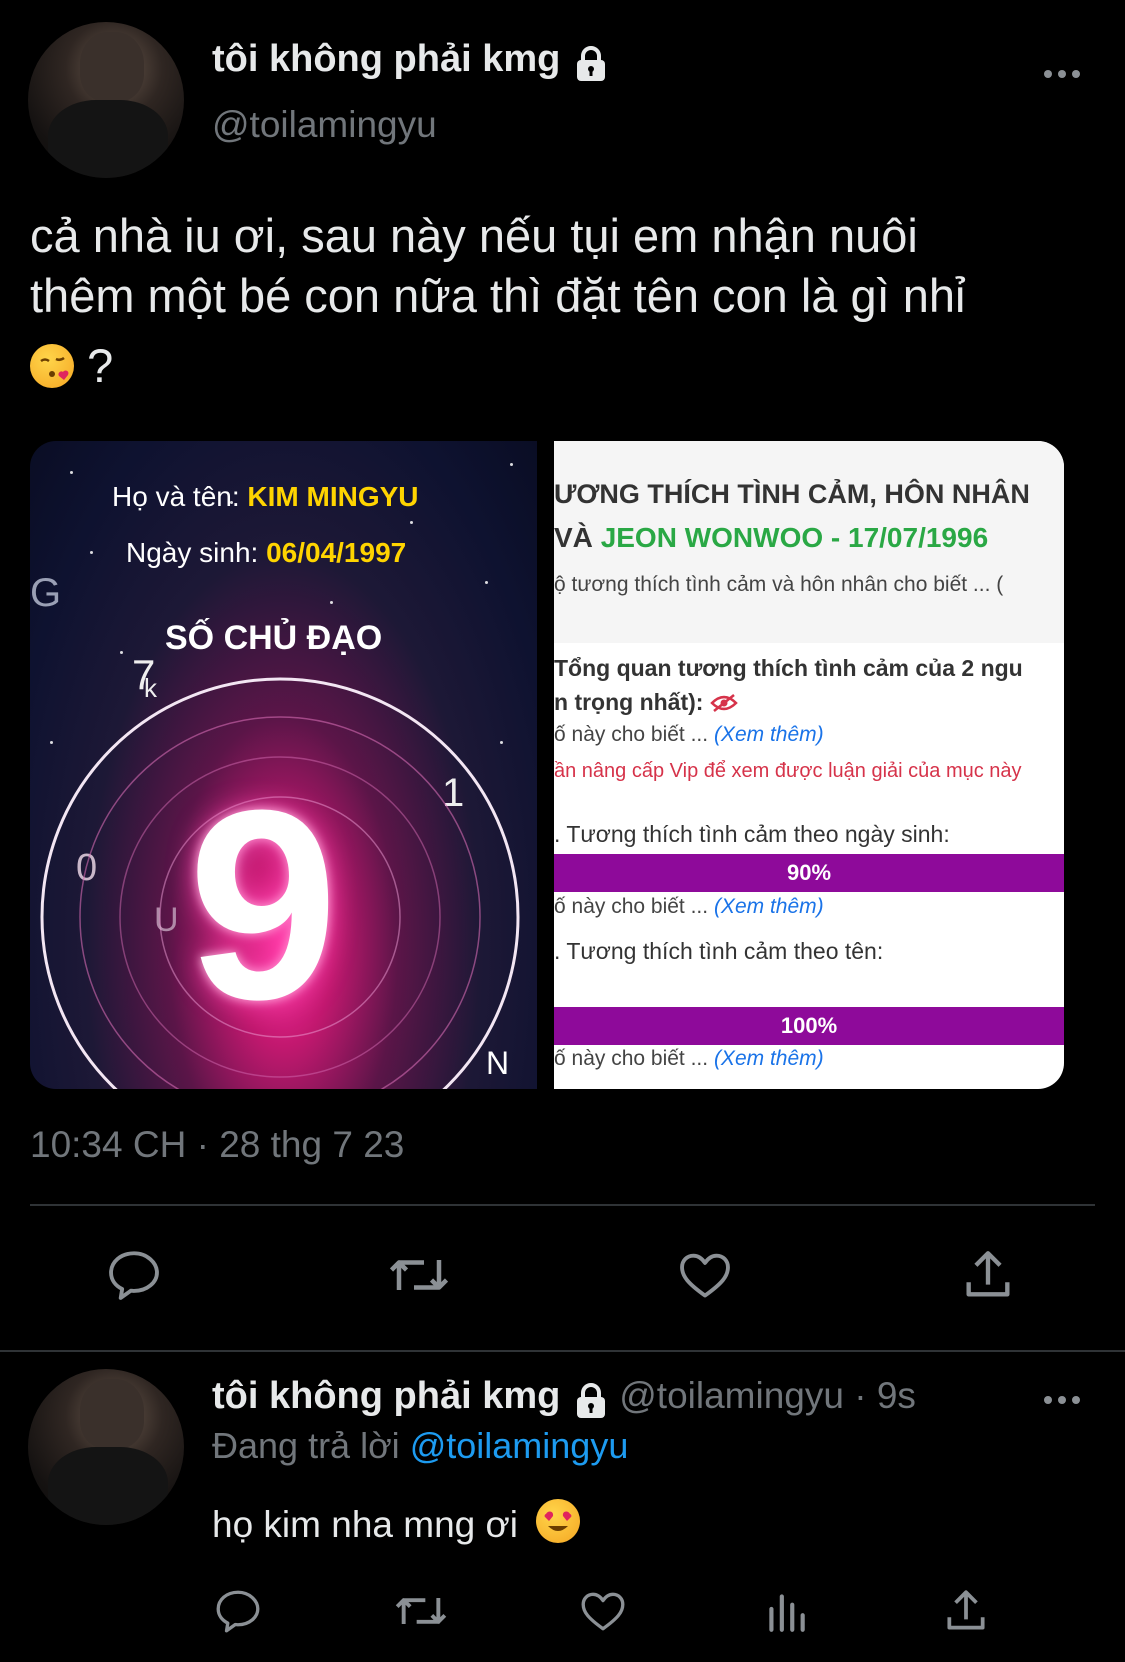  What do you see at coordinates (591, 1403) in the screenshot?
I see `reply-lock-icon` at bounding box center [591, 1403].